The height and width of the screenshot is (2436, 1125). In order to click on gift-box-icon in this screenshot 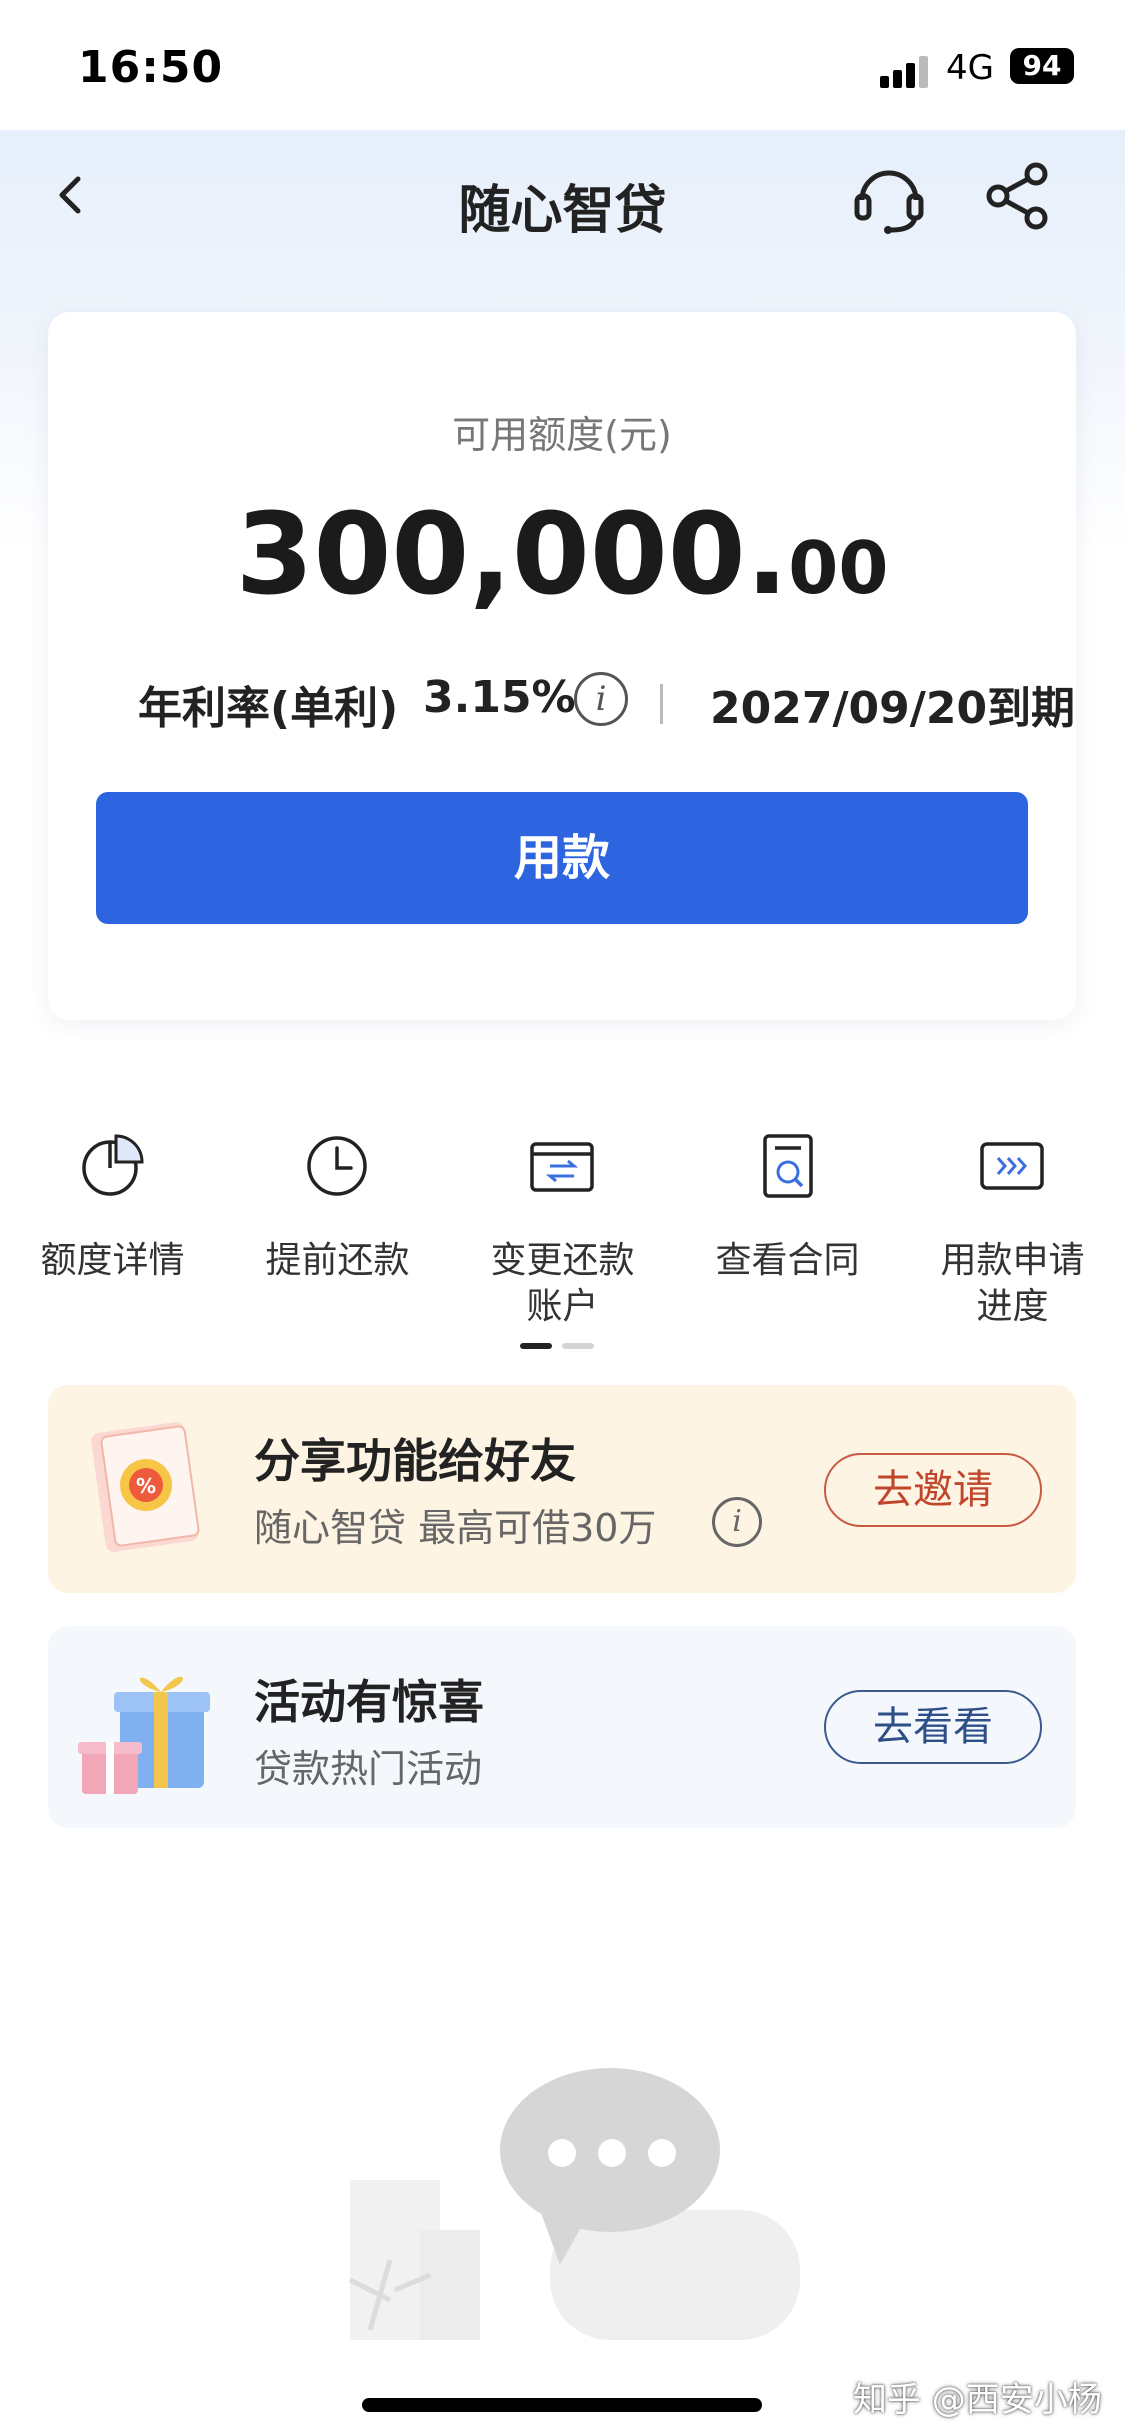, I will do `click(148, 1729)`.